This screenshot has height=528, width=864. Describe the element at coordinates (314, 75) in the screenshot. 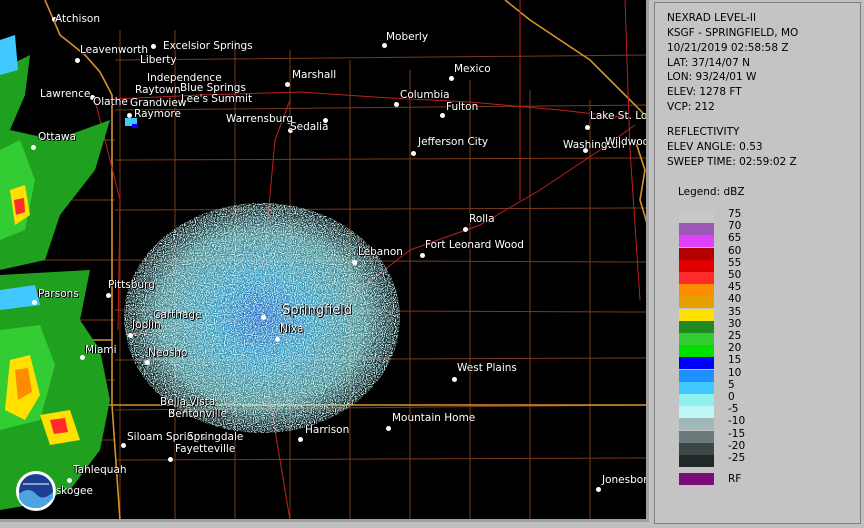

I see `city-label-marshall: Marshall` at that location.